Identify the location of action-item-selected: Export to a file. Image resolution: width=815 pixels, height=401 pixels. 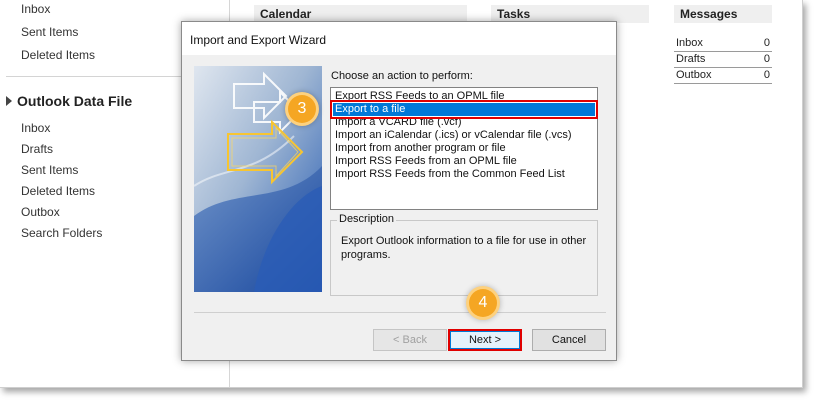
(464, 109).